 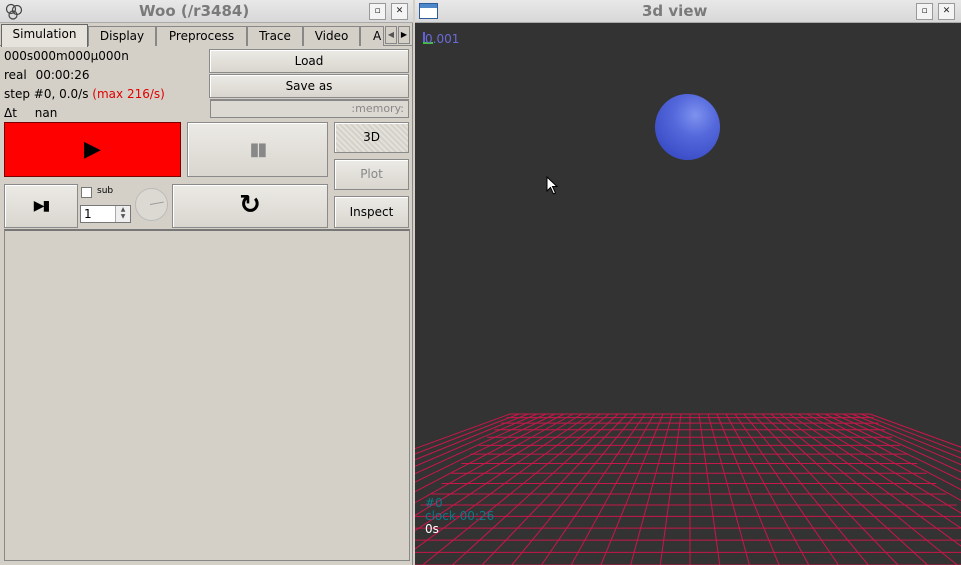 What do you see at coordinates (687, 127) in the screenshot?
I see `particle-sphere` at bounding box center [687, 127].